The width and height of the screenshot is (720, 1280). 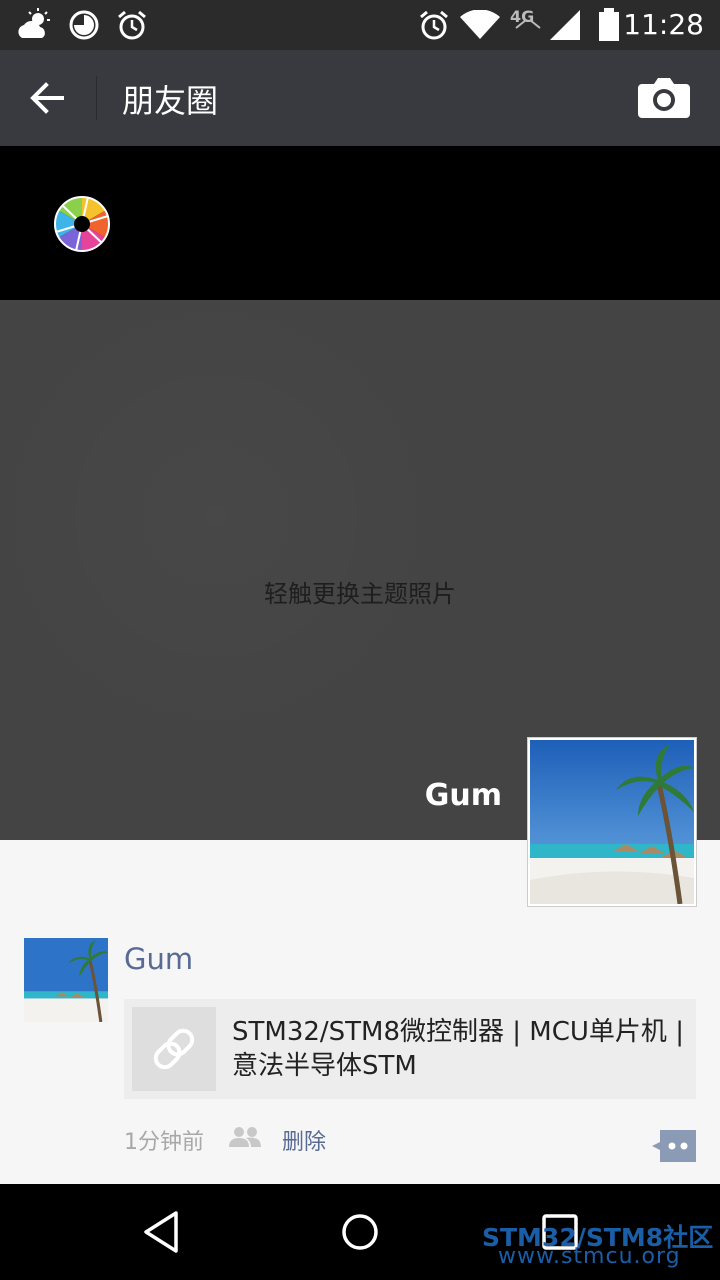 I want to click on header-divider, so click(x=96, y=98).